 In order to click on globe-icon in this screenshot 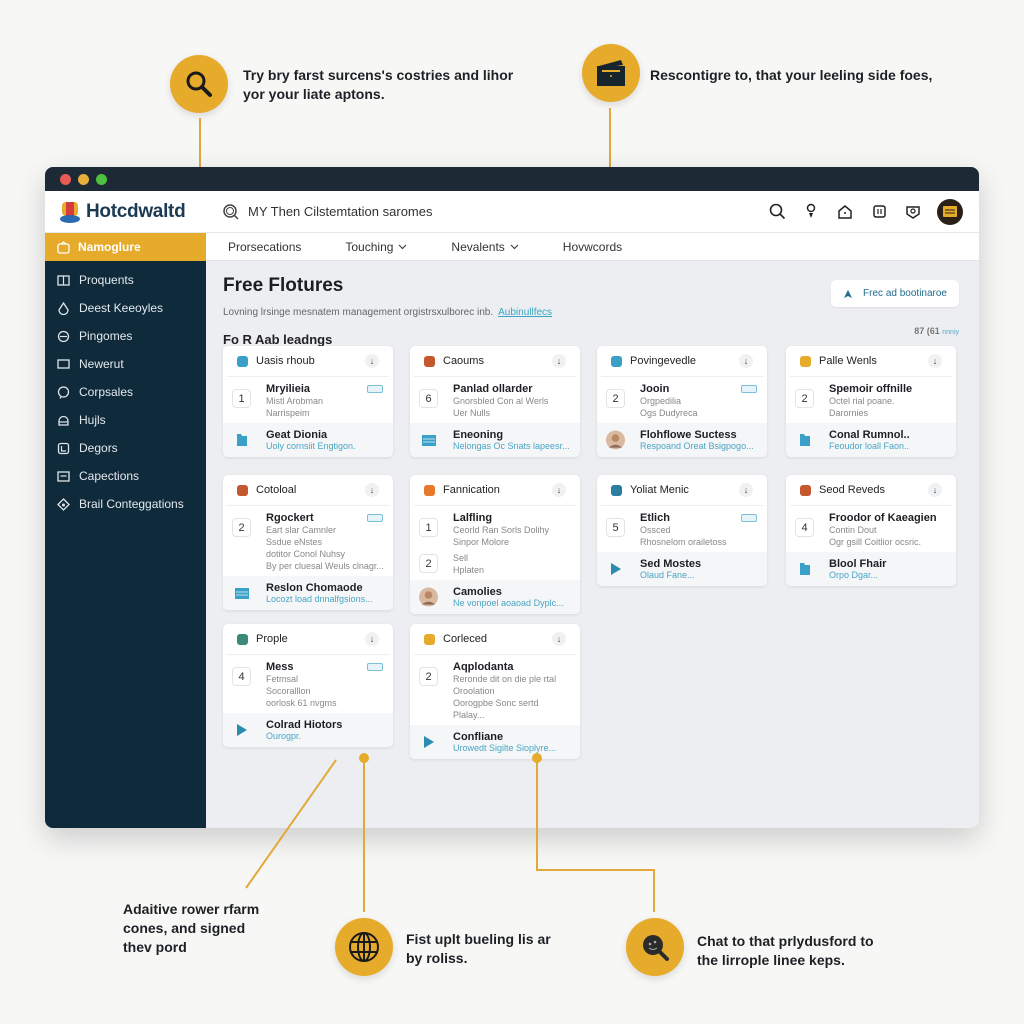, I will do `click(364, 947)`.